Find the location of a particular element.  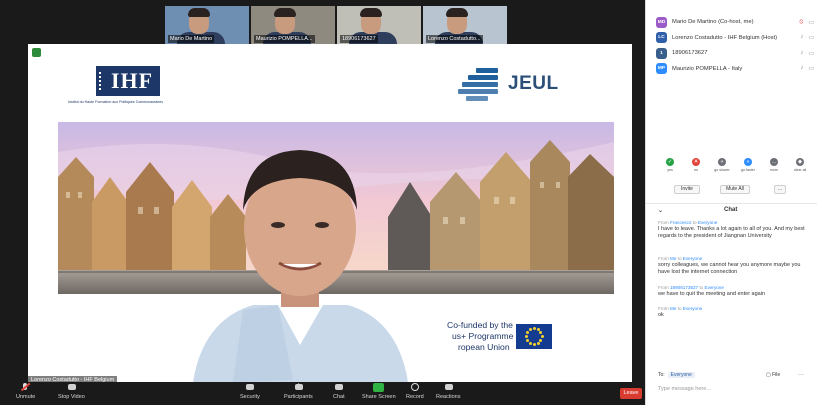

reaction-icon: ✕ is located at coordinates (696, 162).